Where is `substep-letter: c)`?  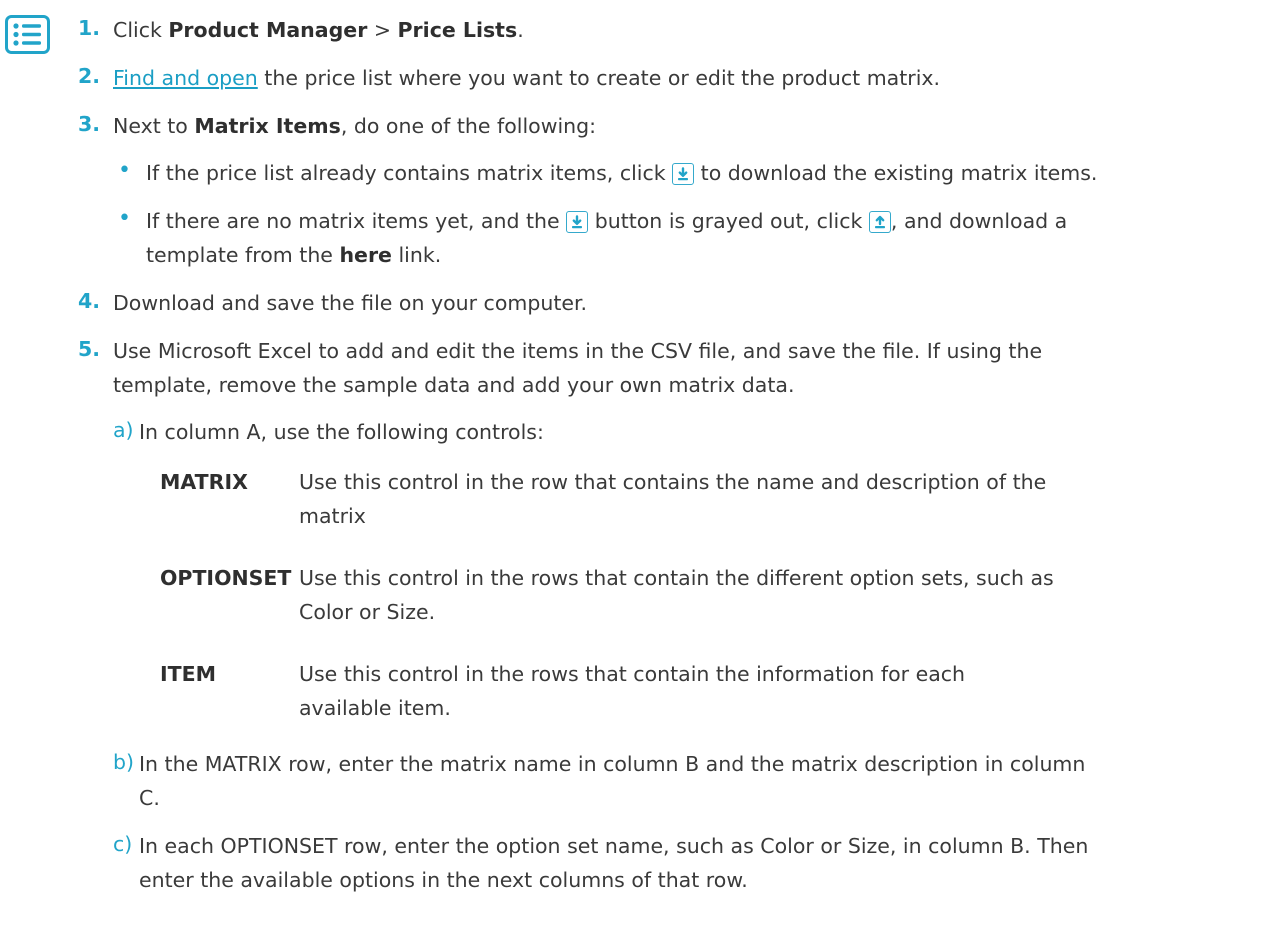
substep-letter: c) is located at coordinates (123, 844).